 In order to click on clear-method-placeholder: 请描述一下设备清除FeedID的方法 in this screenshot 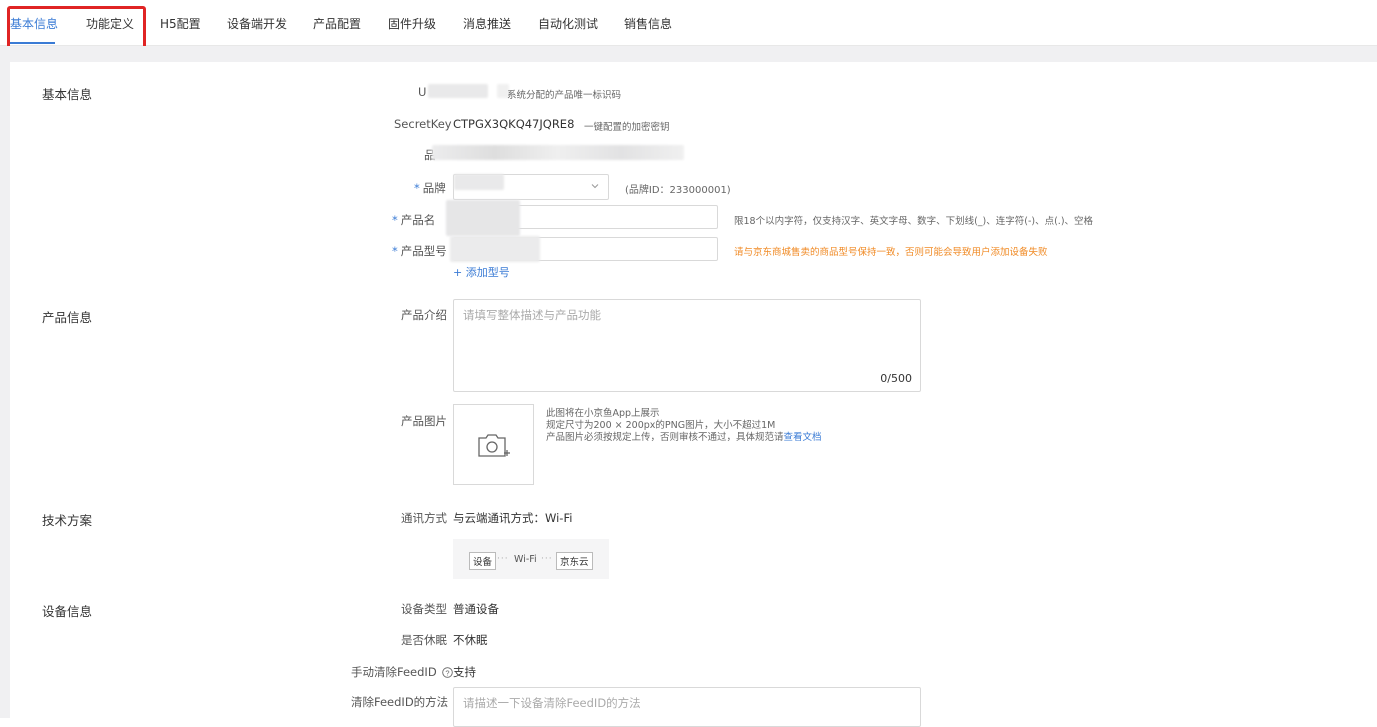, I will do `click(552, 703)`.